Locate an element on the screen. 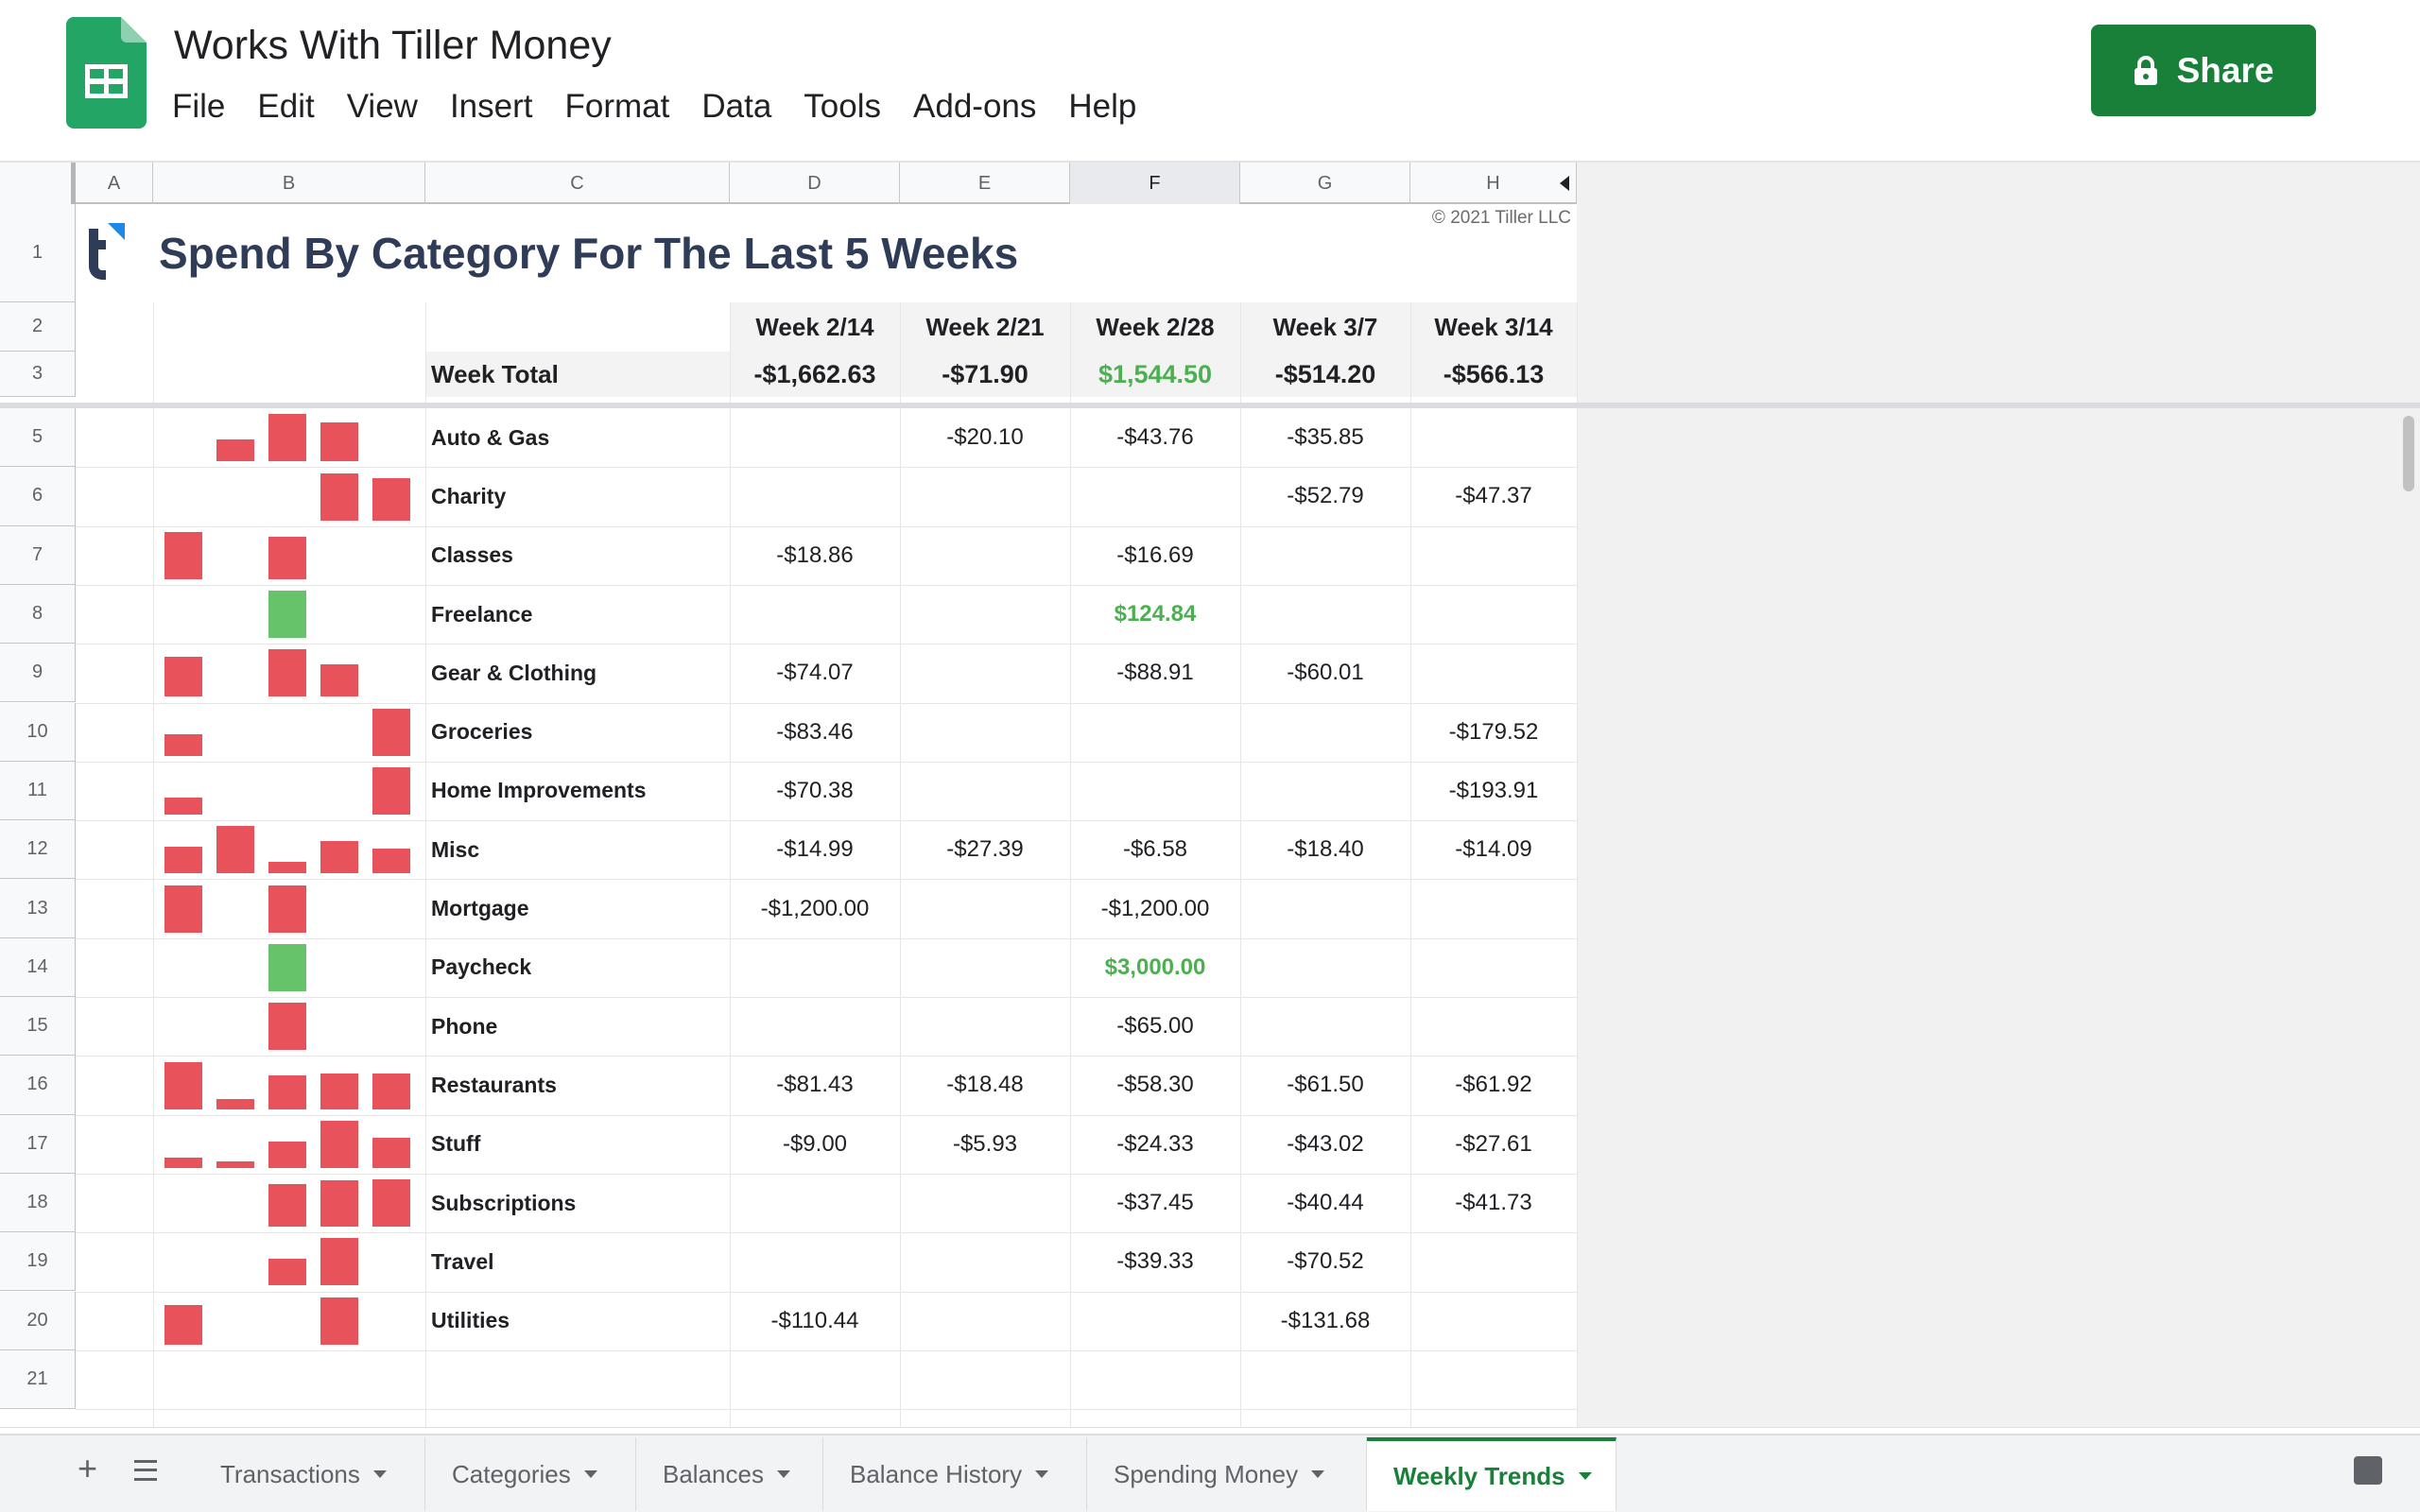  sheet-tab-spending-money: Spending Money is located at coordinates (1227, 1474).